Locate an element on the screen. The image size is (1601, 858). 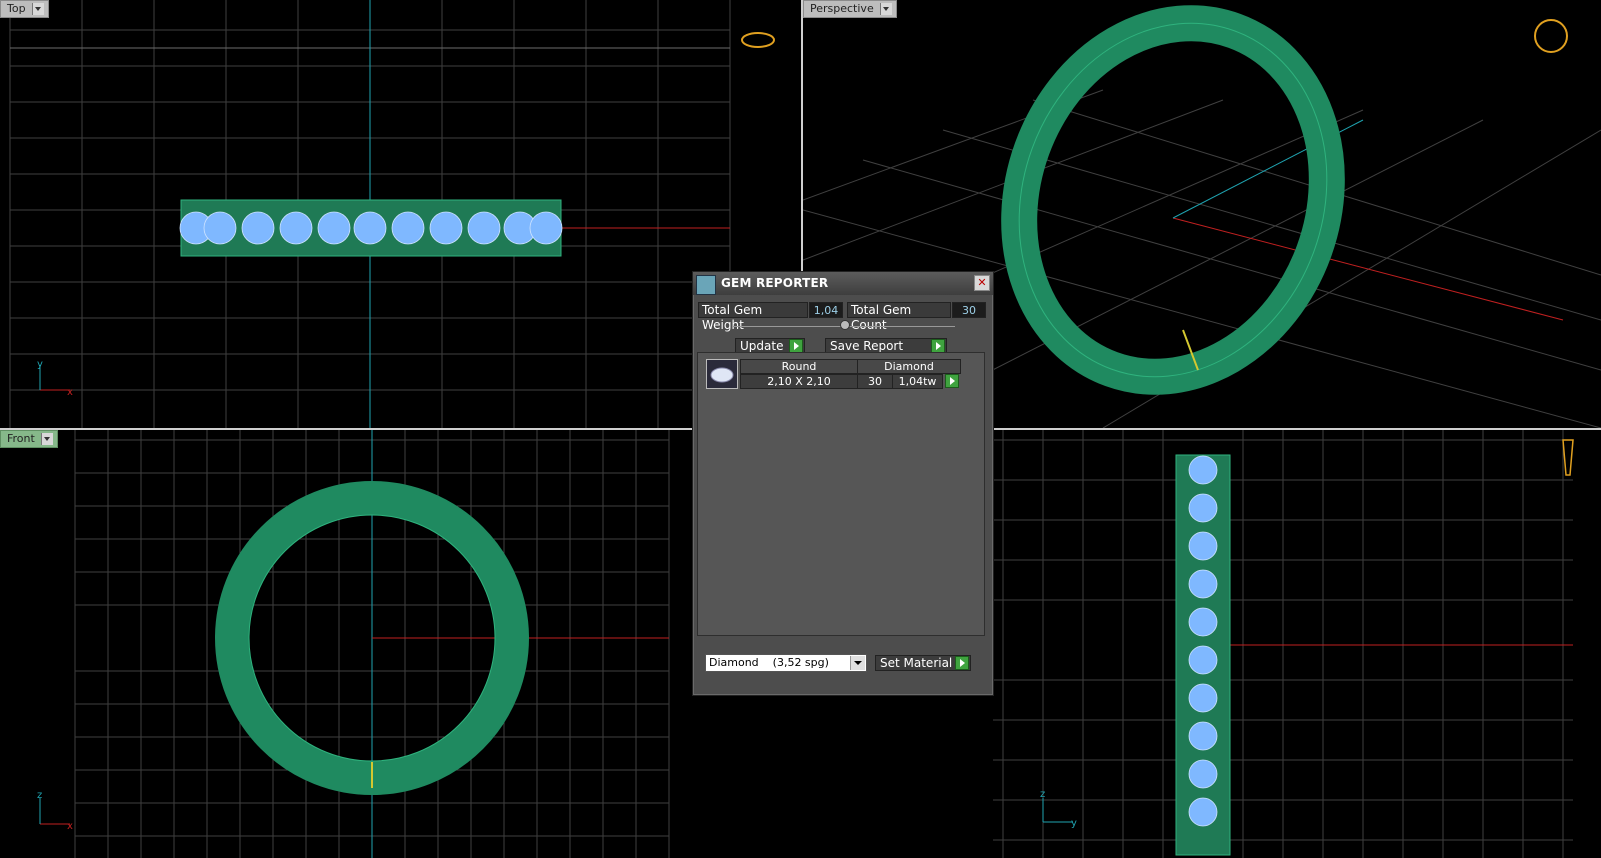
close-icon: ✕ is located at coordinates (982, 282).